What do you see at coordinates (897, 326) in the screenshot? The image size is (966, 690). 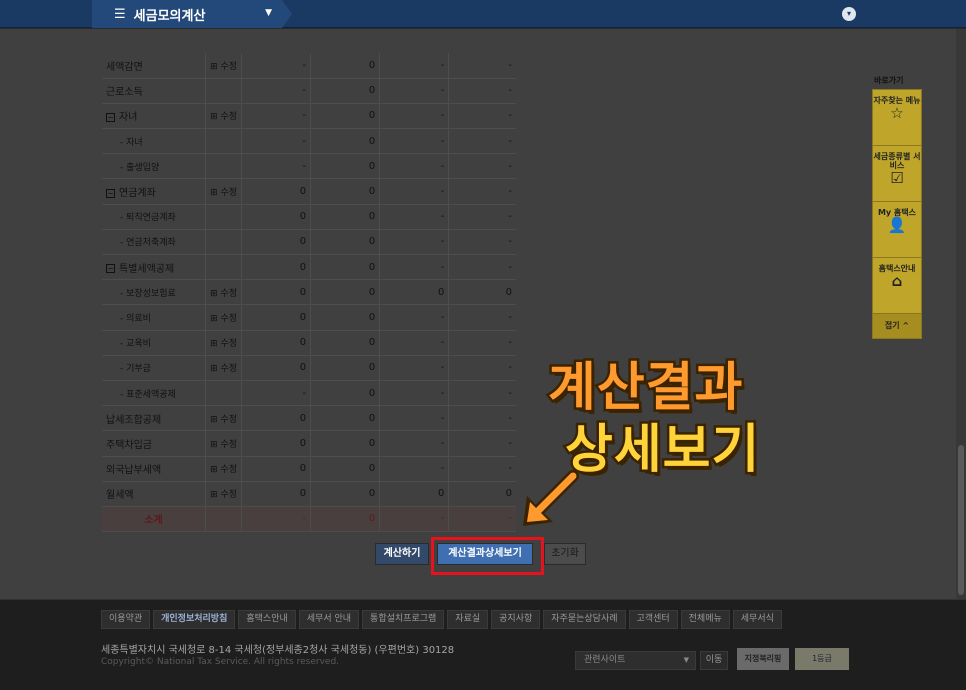 I see `fold-button: 접기 ^` at bounding box center [897, 326].